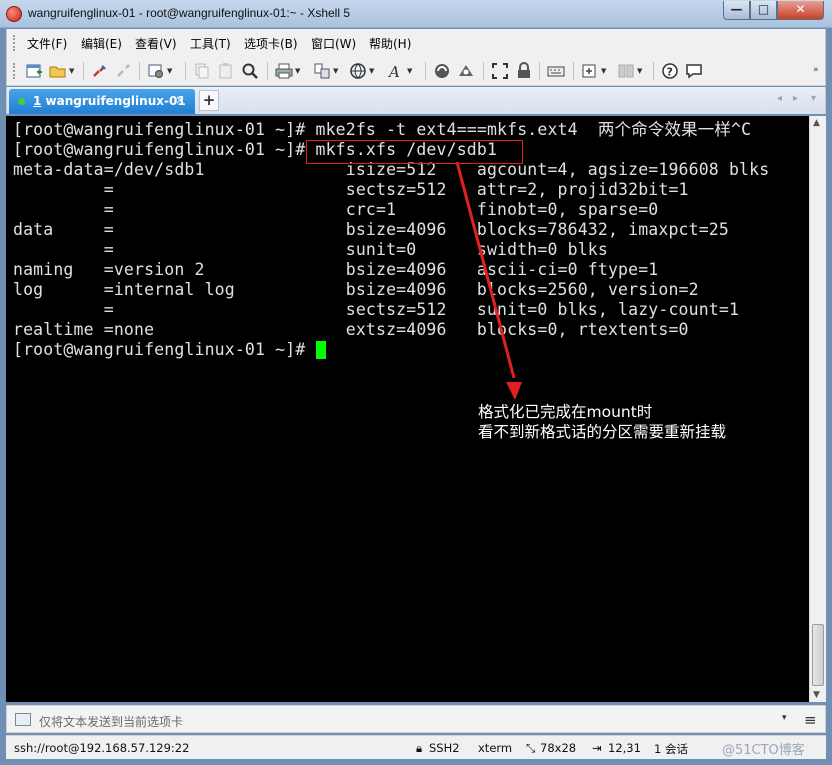 This screenshot has height=765, width=832. I want to click on xshell-app-icon, so click(14, 14).